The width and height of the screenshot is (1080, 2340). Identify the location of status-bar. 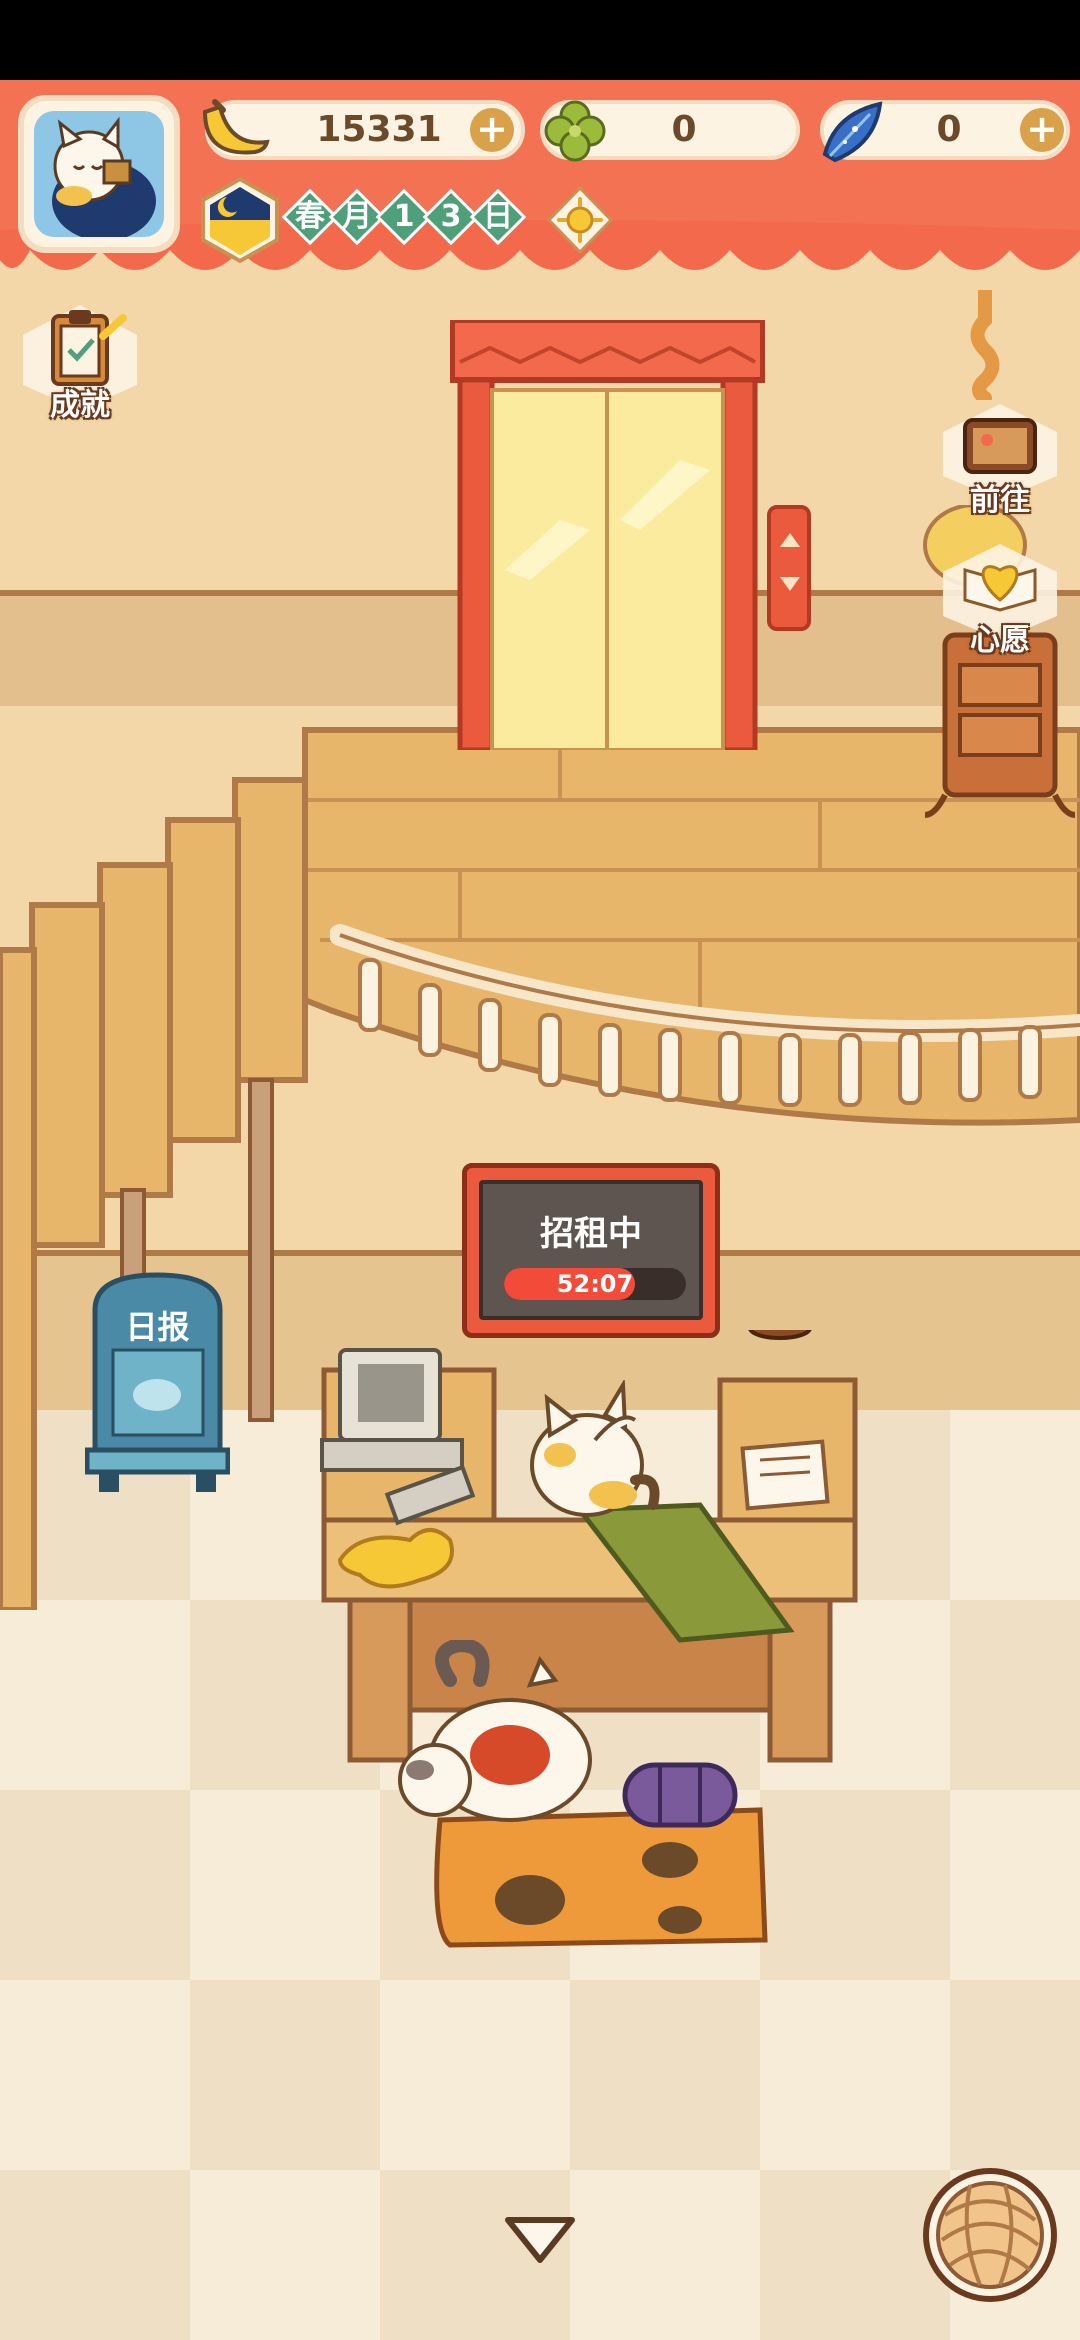
(540, 40).